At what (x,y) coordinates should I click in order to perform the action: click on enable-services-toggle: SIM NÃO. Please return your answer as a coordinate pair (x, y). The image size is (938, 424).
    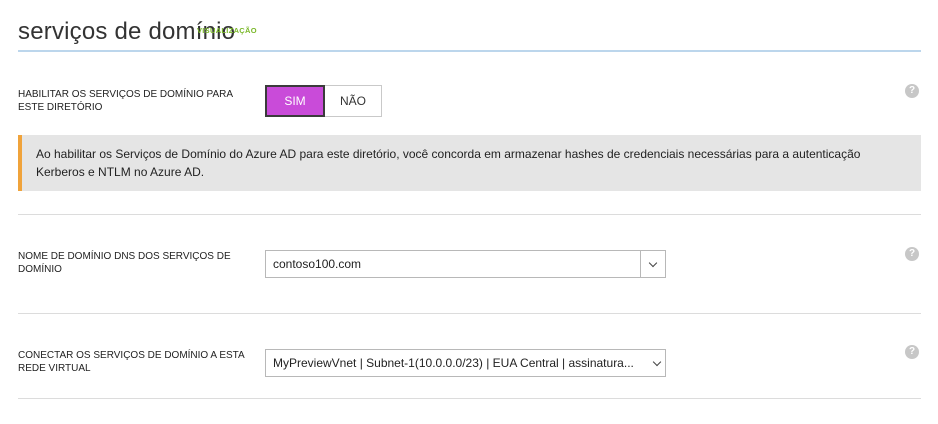
    Looking at the image, I should click on (323, 101).